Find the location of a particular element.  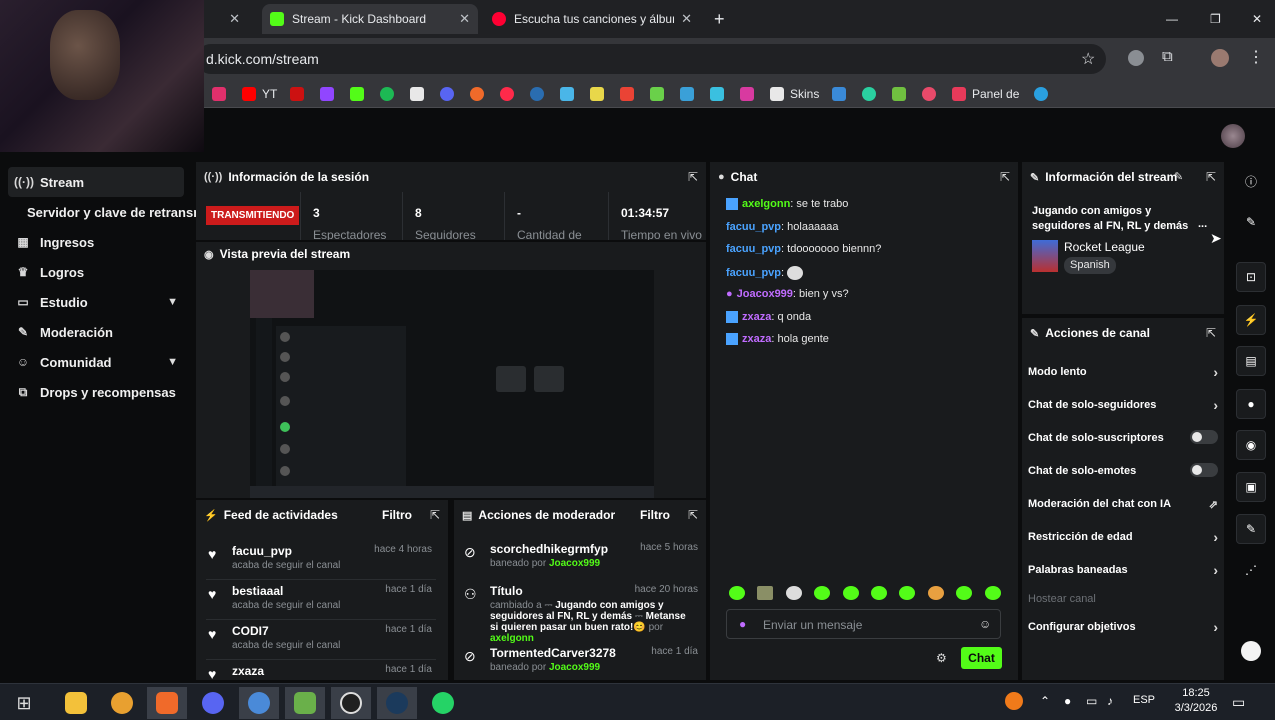

instagram-bookmark is located at coordinates (222, 94).